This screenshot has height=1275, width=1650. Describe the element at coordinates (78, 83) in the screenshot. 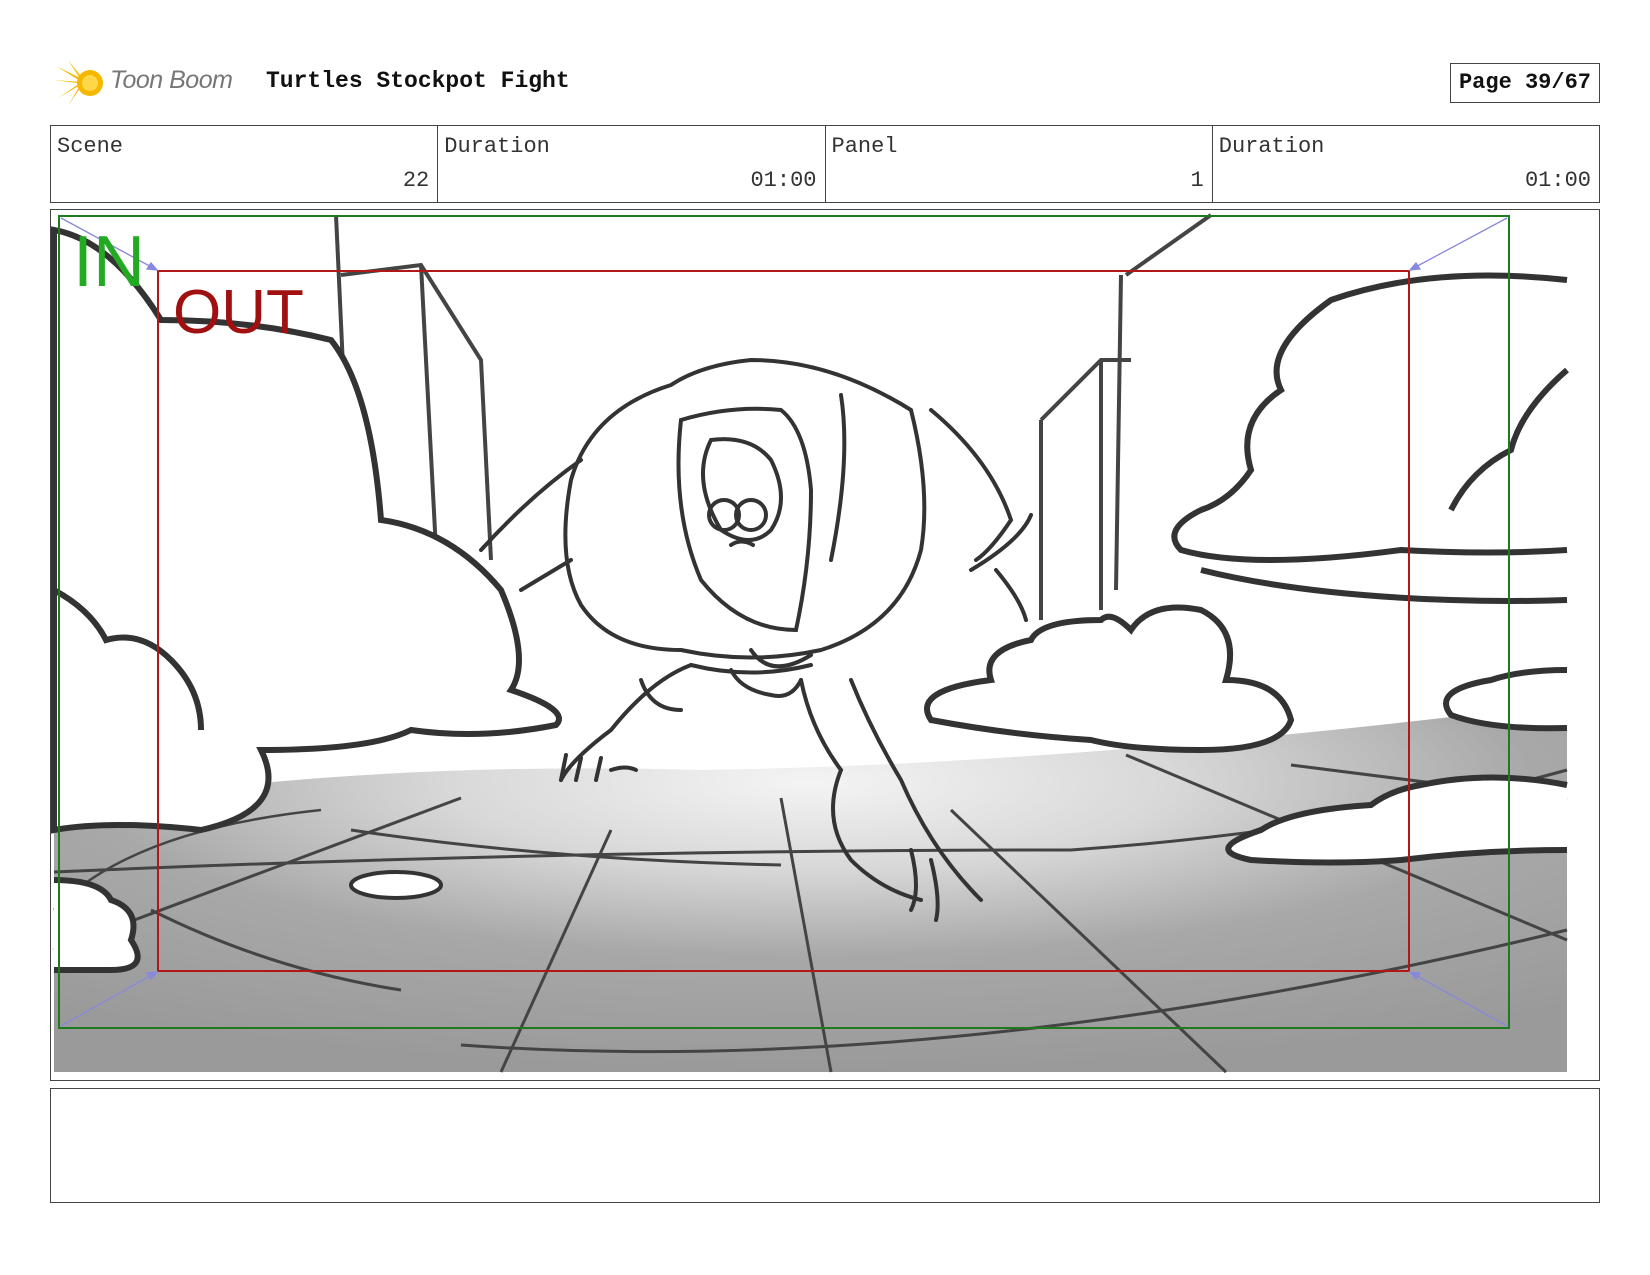

I see `sun-burst-icon` at that location.